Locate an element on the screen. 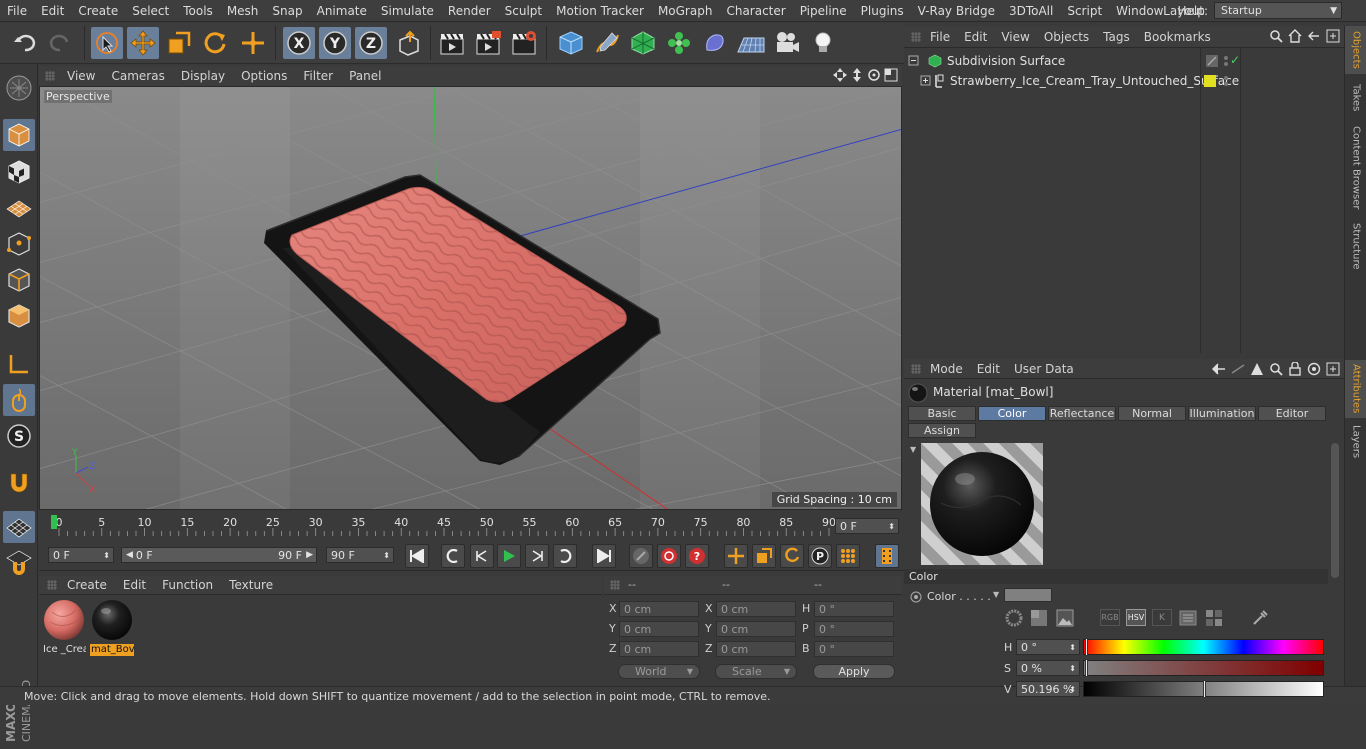 The width and height of the screenshot is (1366, 749). objects-menu-edit: Edit is located at coordinates (975, 37).